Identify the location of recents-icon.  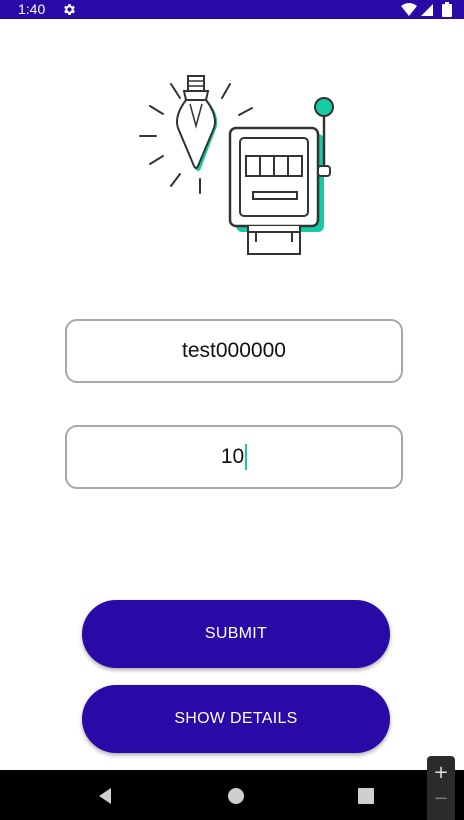
(366, 796).